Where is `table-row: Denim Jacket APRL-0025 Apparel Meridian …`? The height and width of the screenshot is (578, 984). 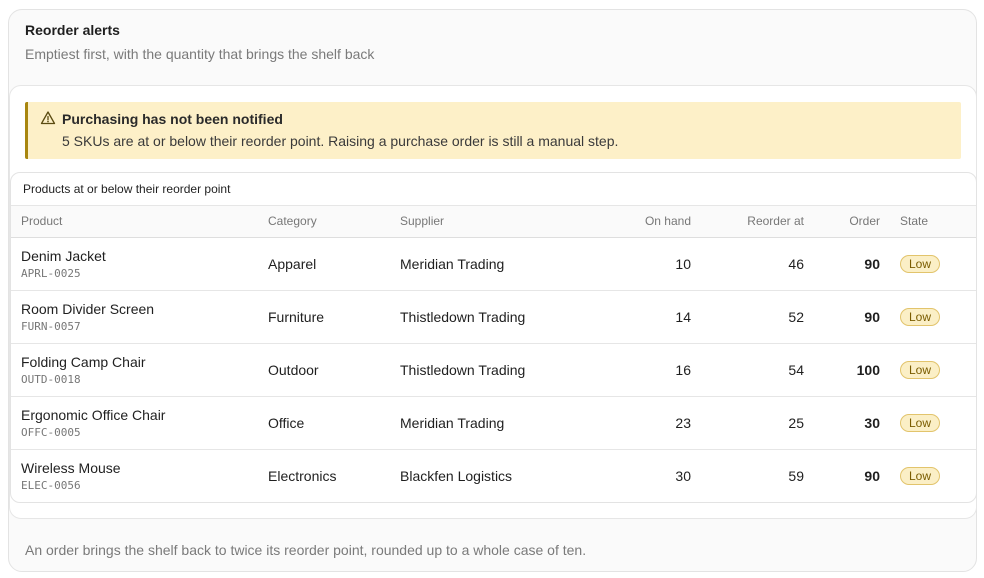
table-row: Denim Jacket APRL-0025 Apparel Meridian … is located at coordinates (493, 264).